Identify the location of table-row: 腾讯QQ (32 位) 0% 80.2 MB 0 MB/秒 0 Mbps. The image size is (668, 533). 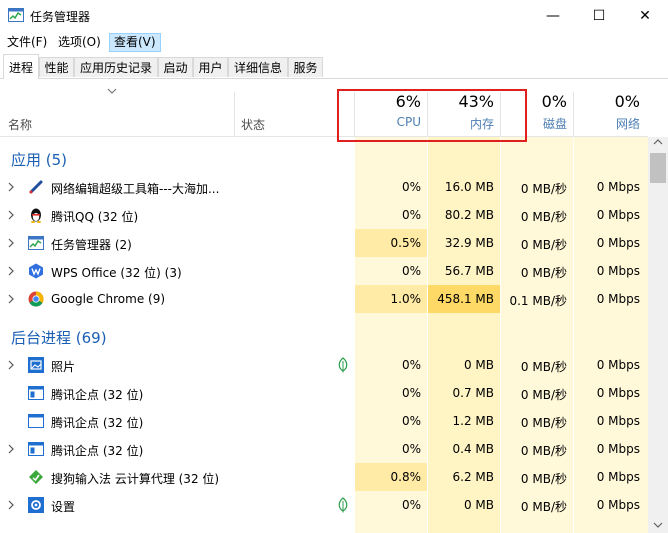
(324, 215).